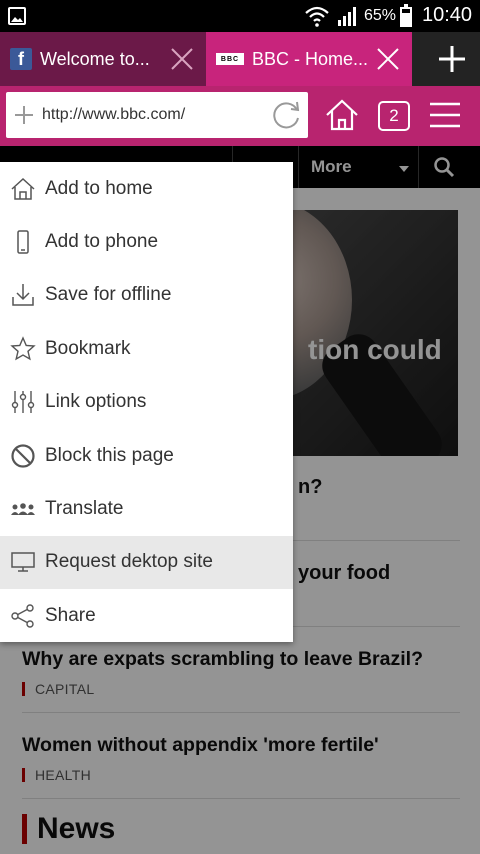 Image resolution: width=480 pixels, height=854 pixels. I want to click on tab-count-button: 2, so click(394, 116).